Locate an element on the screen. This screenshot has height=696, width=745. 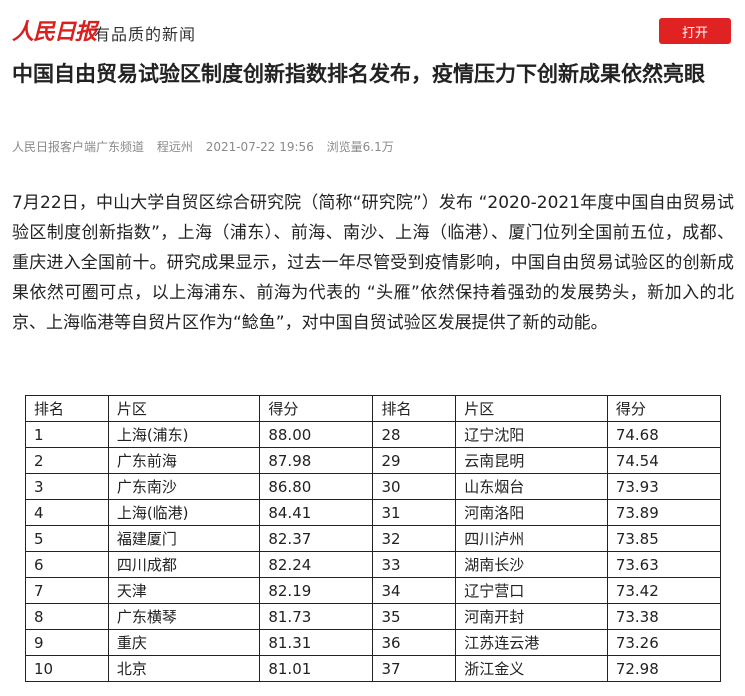
article-datetime: 2021-07-22 19:56 is located at coordinates (259, 147).